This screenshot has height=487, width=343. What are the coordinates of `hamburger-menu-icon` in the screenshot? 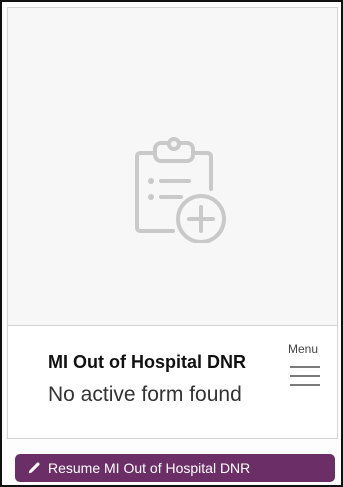 It's located at (305, 376).